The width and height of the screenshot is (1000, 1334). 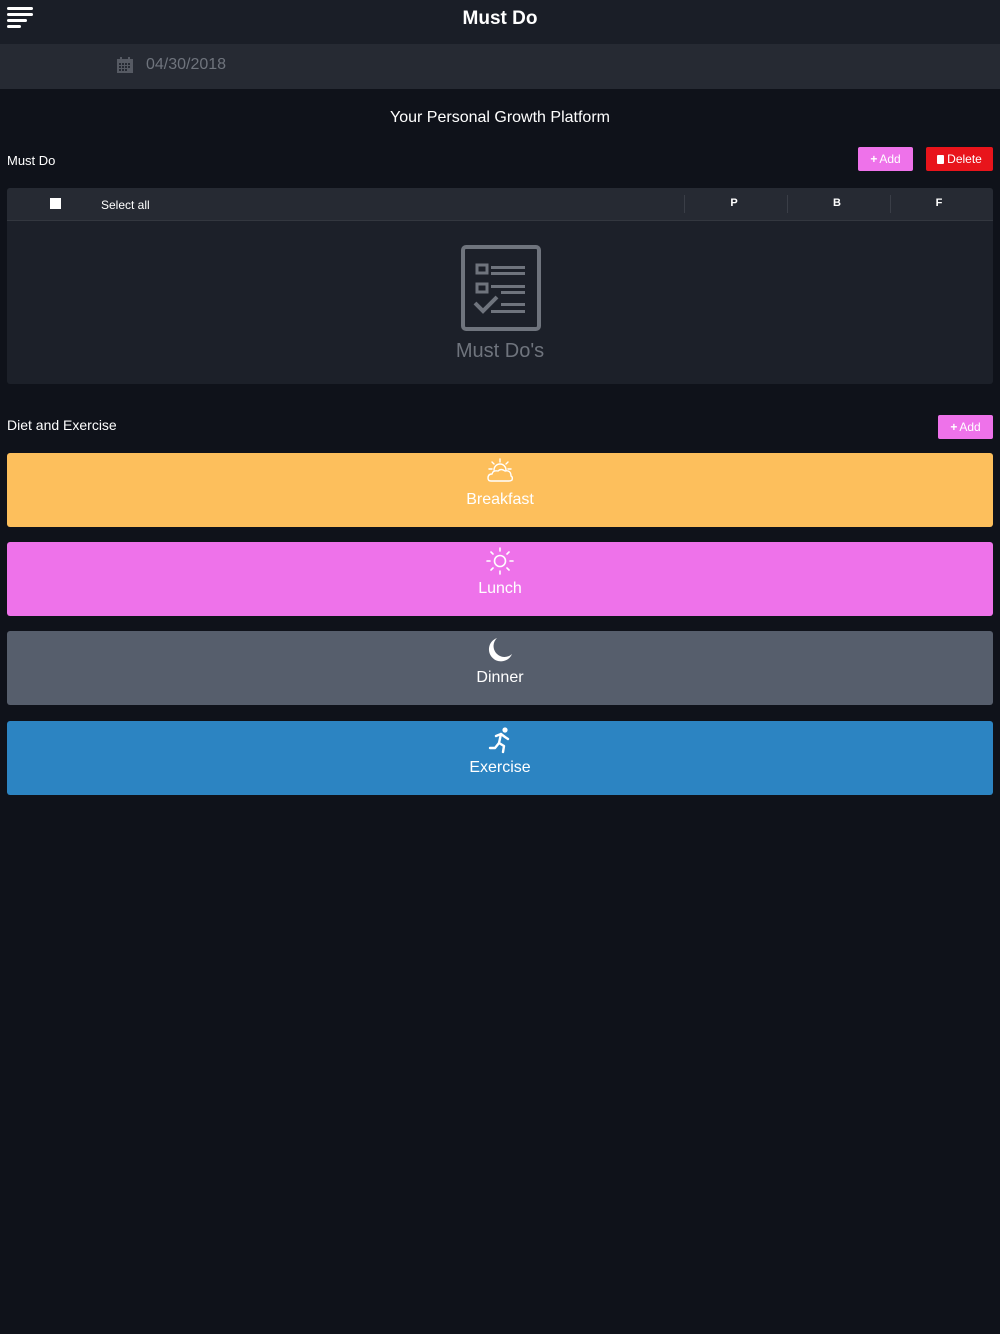 I want to click on must-do-section-label: Must Do, so click(x=31, y=160).